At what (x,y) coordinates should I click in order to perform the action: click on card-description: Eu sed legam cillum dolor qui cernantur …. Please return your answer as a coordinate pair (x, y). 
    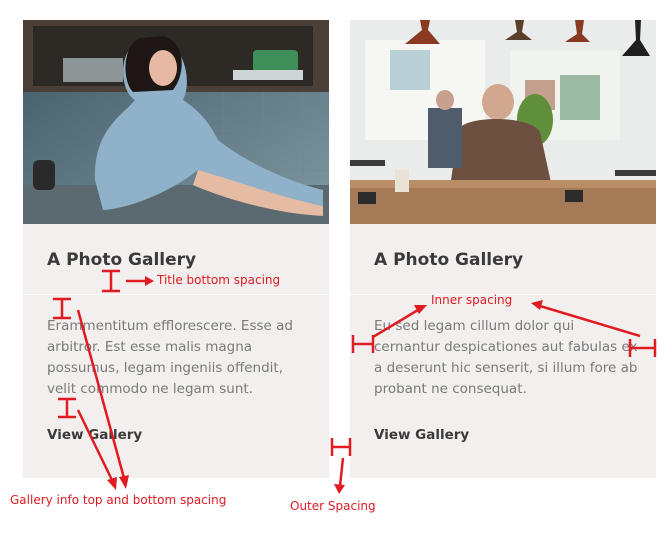
    Looking at the image, I should click on (506, 357).